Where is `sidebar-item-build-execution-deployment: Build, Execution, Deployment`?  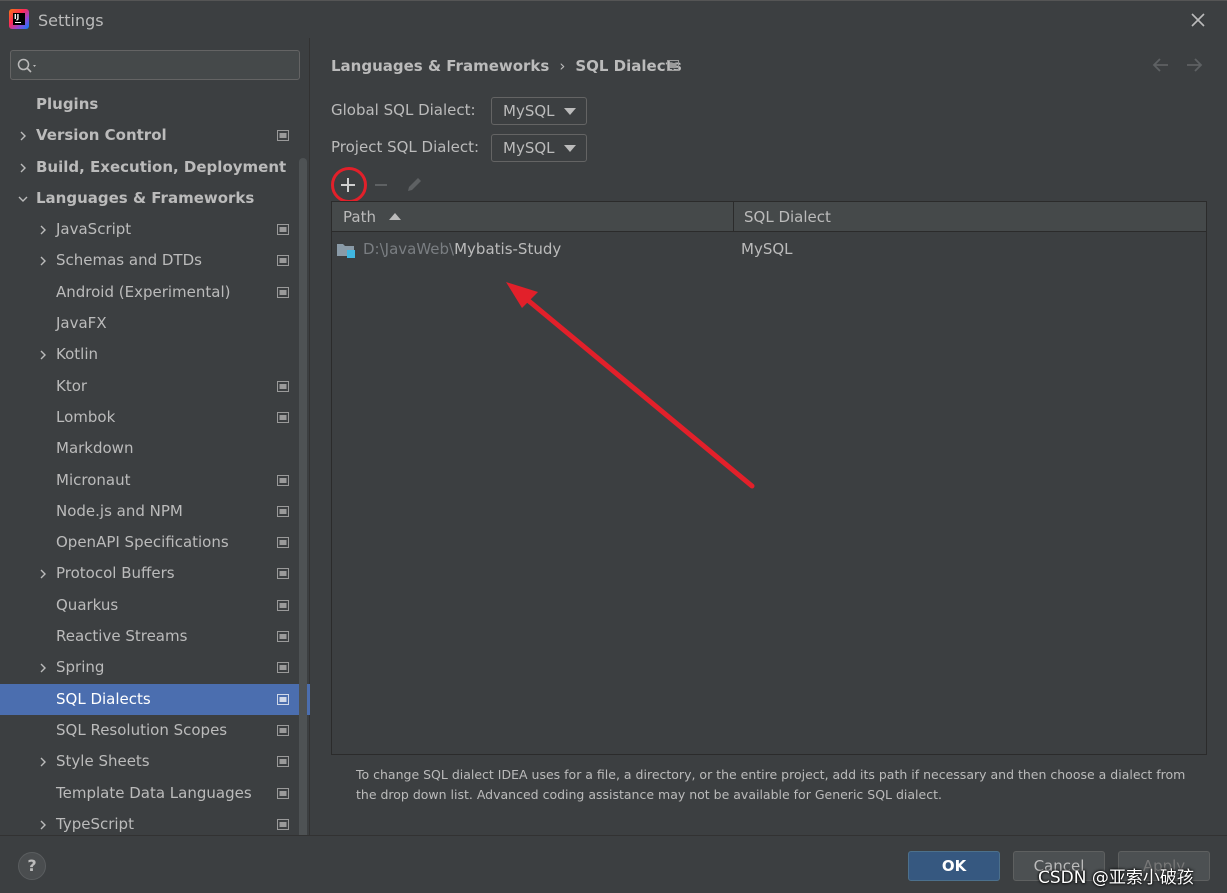
sidebar-item-build-execution-deployment: Build, Execution, Deployment is located at coordinates (155, 167).